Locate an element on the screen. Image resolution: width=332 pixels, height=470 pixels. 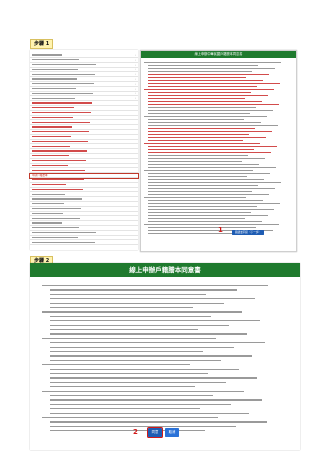
sidebar-menu: › › › › › › › › › › 申請戶籍謄本 is located at coordinates (84, 150).